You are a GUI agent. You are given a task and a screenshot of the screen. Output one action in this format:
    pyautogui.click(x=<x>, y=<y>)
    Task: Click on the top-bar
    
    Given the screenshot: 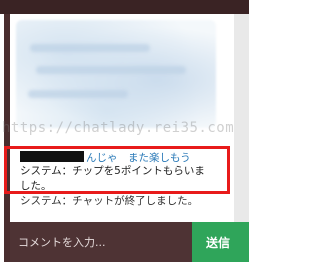 What is the action you would take?
    pyautogui.click(x=124, y=7)
    